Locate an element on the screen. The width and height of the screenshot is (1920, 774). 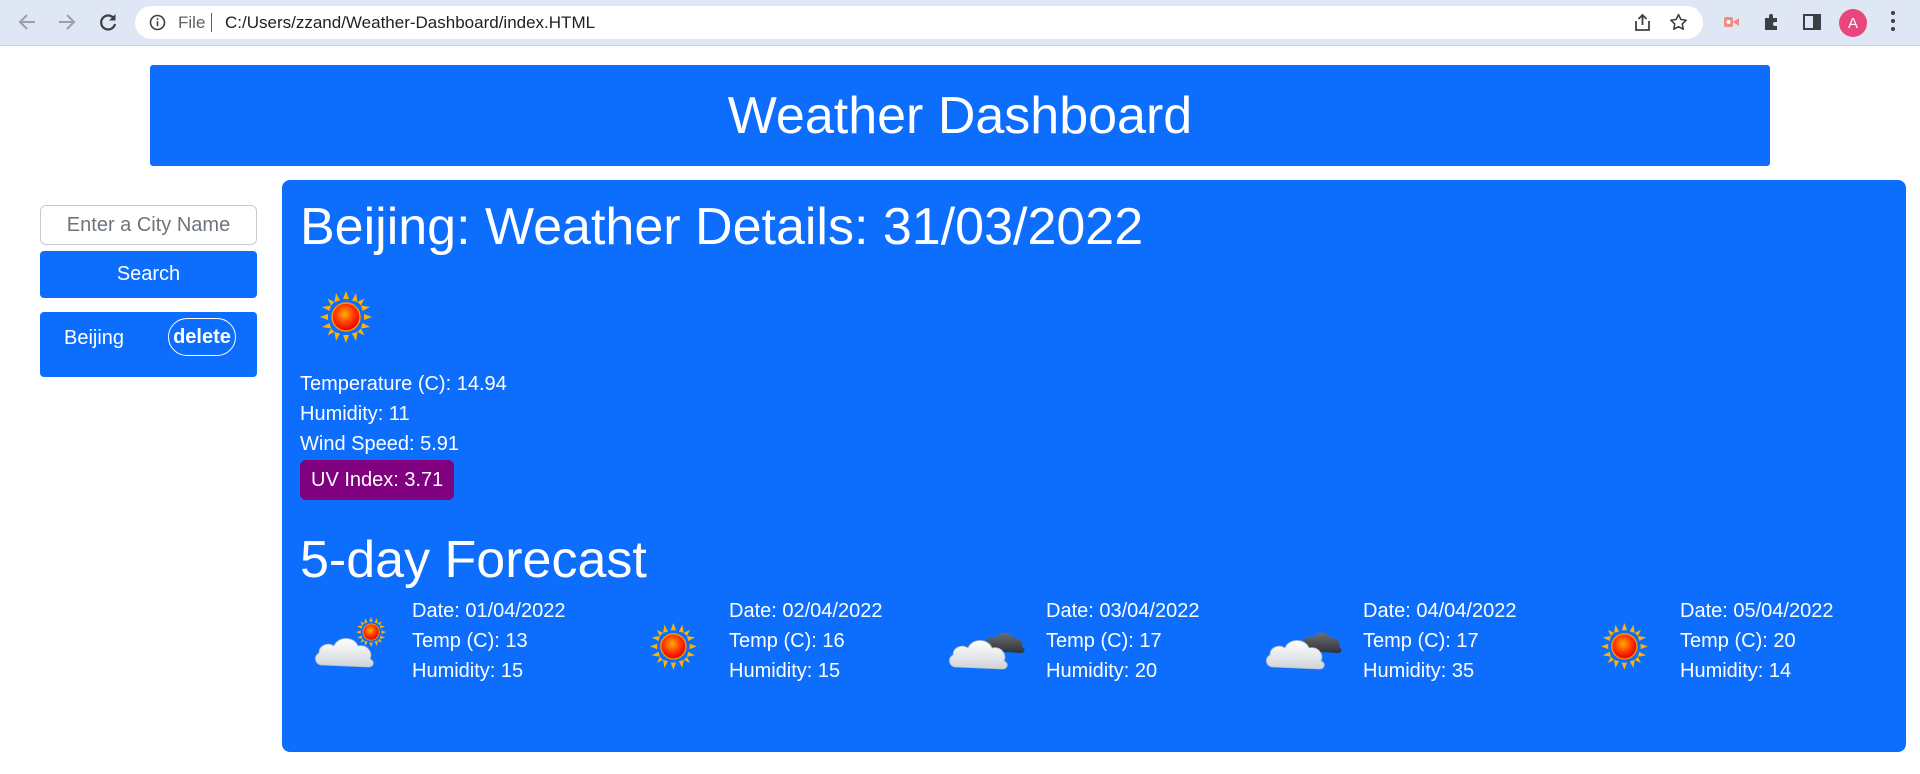
side-panel-icon is located at coordinates (1812, 22).